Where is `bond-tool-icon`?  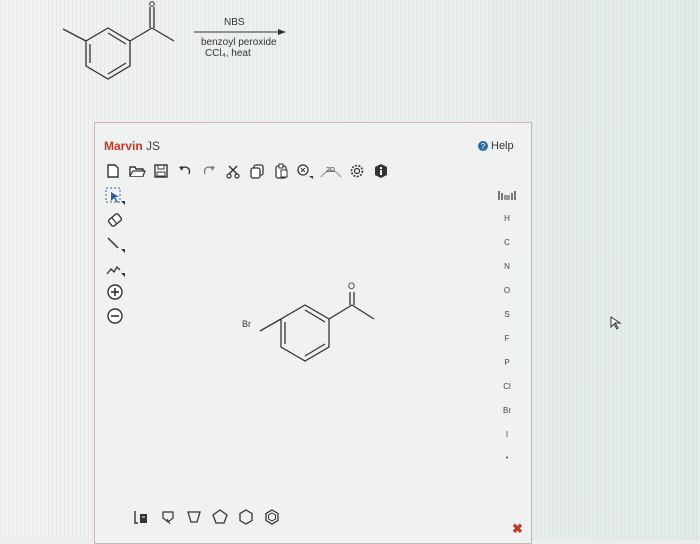 bond-tool-icon is located at coordinates (115, 244).